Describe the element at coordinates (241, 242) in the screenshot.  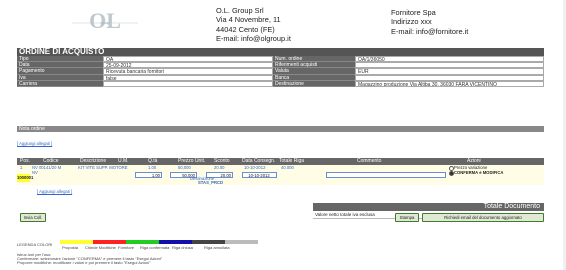
I see `legend-swatch-riga-annullata` at that location.